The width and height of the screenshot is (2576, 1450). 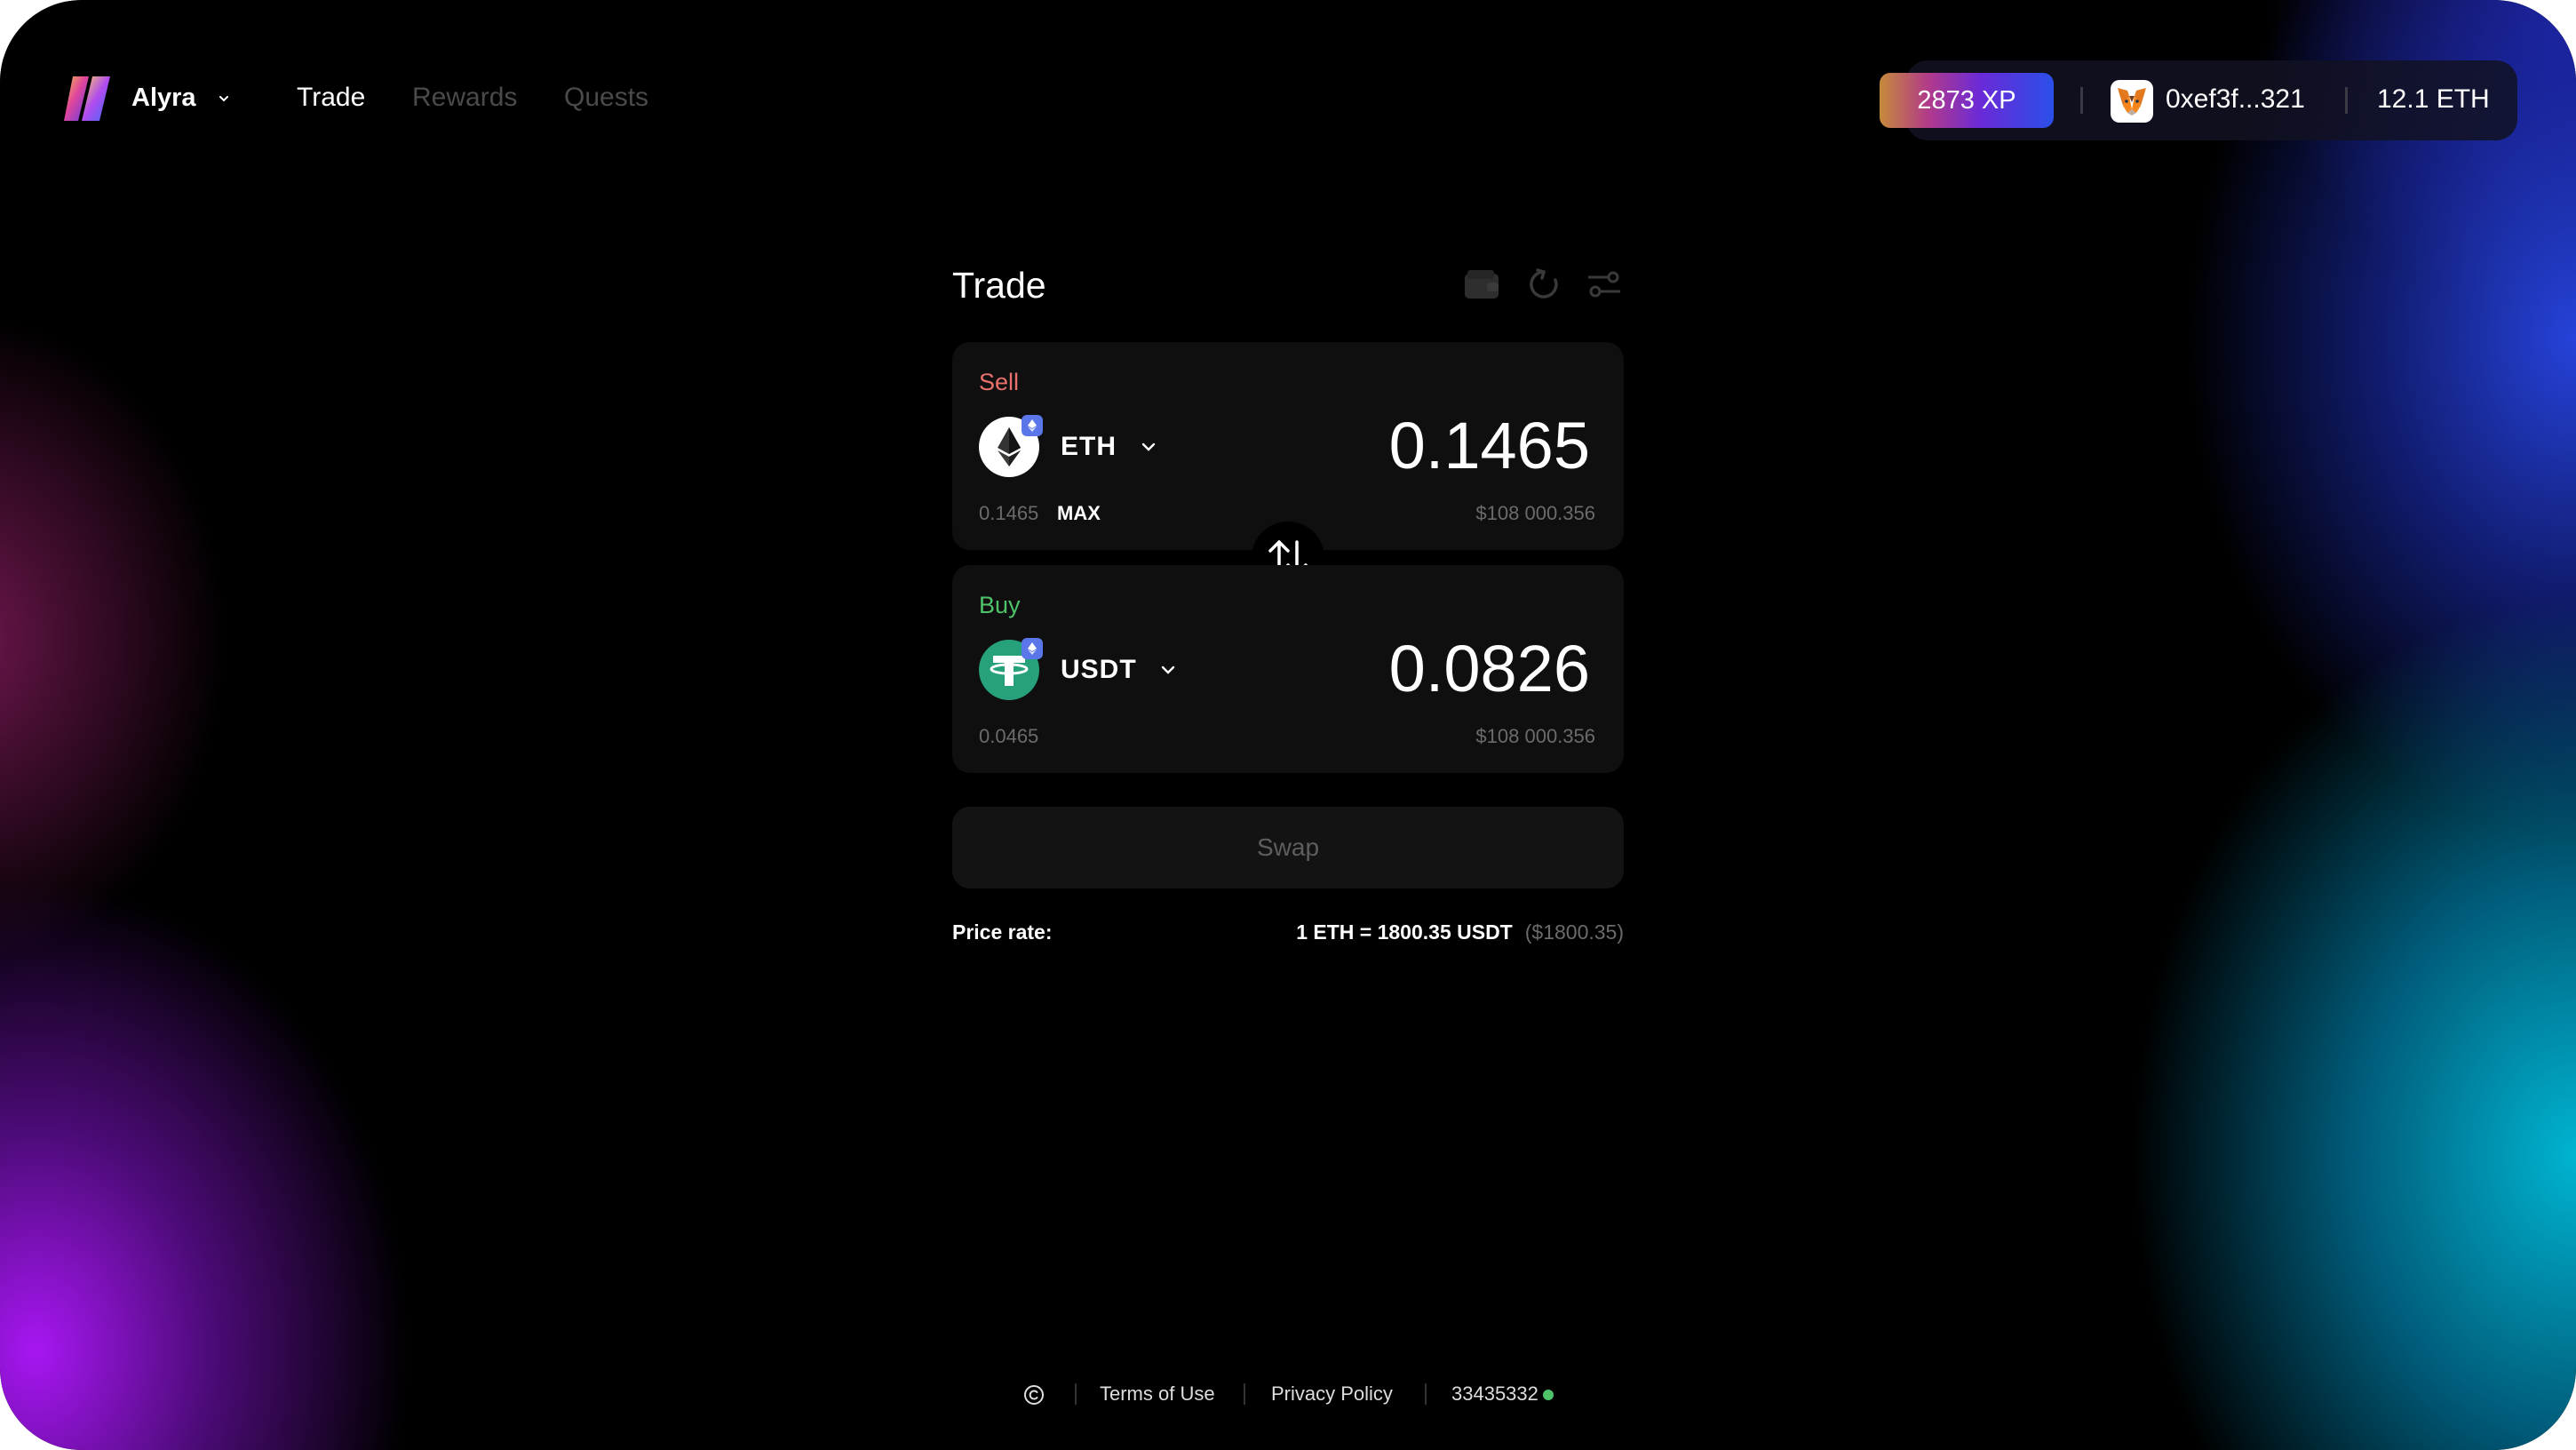 What do you see at coordinates (2235, 99) in the screenshot?
I see `wallet-address: 0xef3f...321` at bounding box center [2235, 99].